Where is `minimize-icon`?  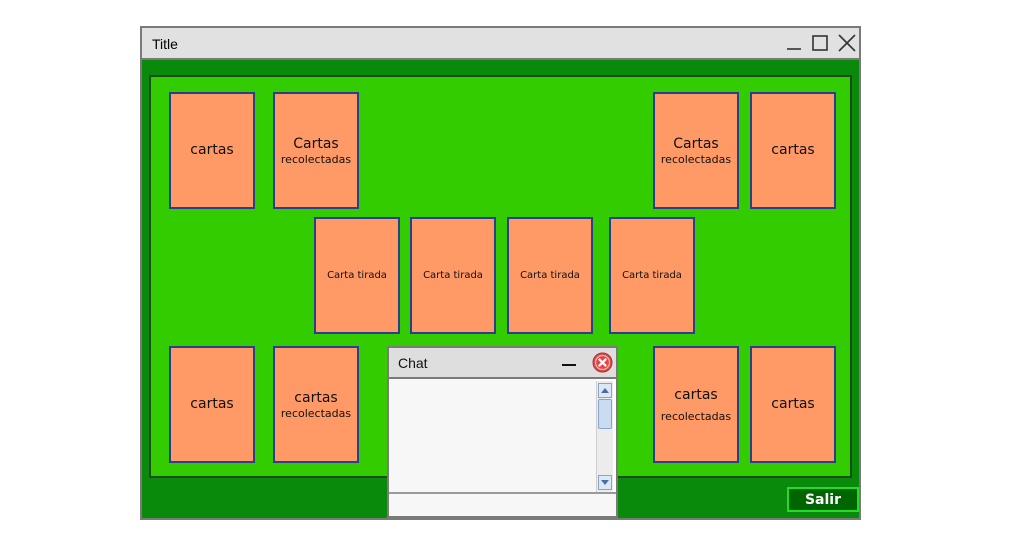
minimize-icon is located at coordinates (794, 43).